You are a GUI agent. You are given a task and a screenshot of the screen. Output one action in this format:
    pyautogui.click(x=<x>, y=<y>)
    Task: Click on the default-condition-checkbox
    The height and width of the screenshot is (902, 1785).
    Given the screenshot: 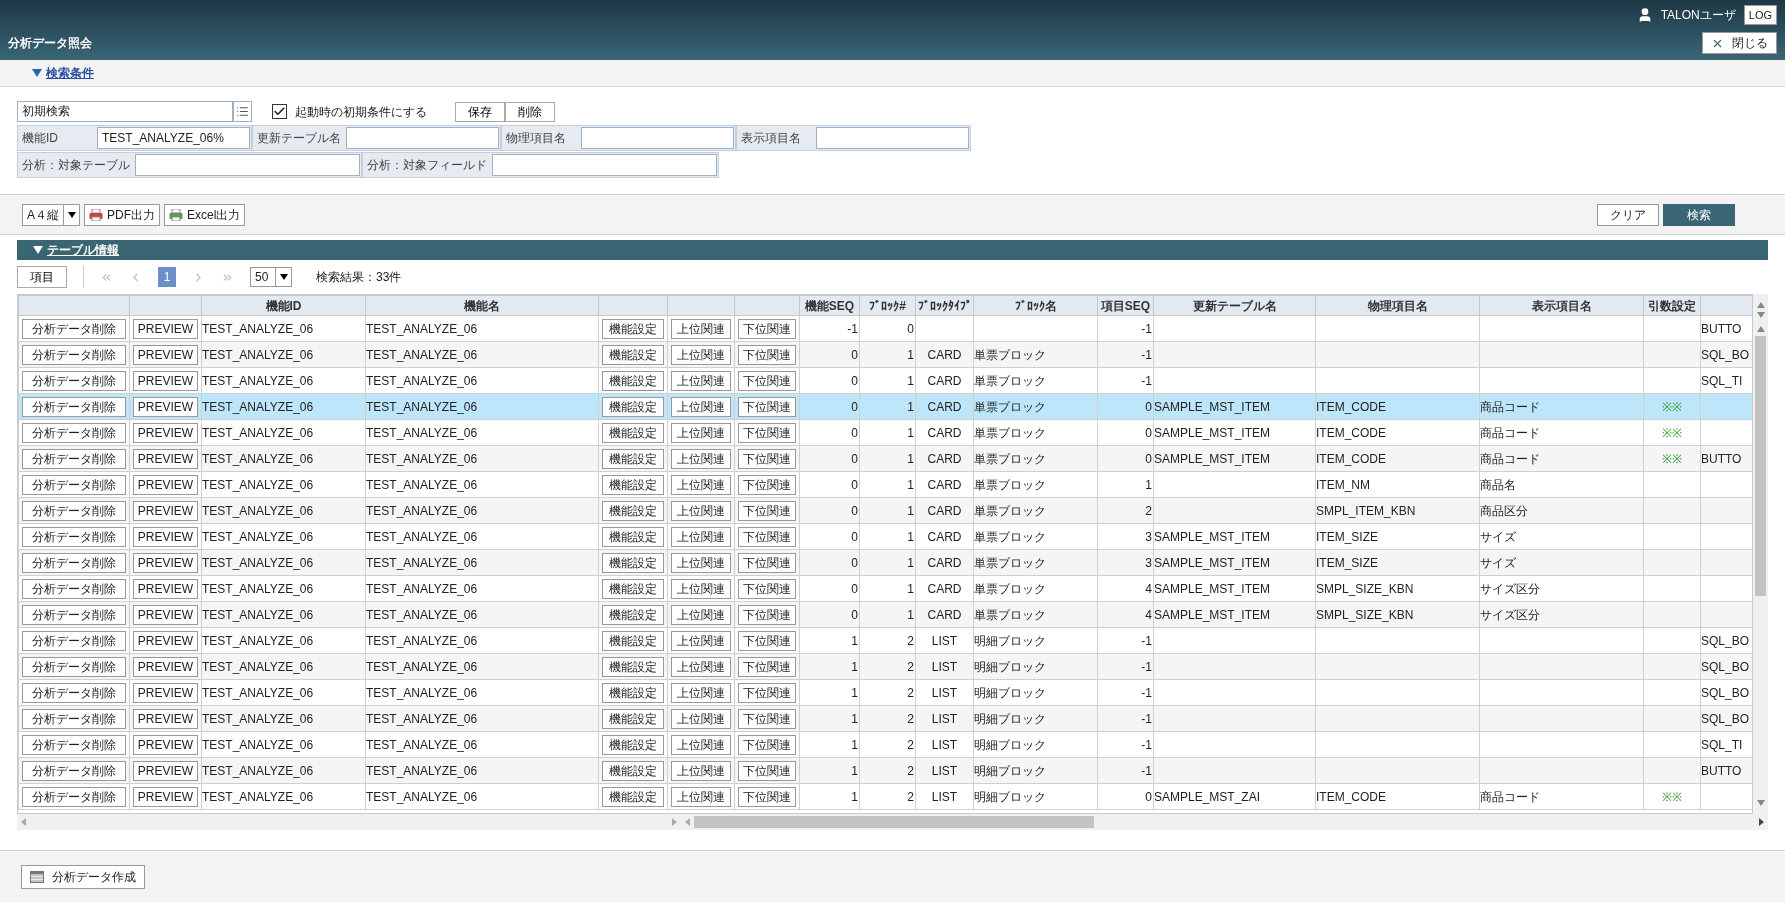 What is the action you would take?
    pyautogui.click(x=279, y=111)
    